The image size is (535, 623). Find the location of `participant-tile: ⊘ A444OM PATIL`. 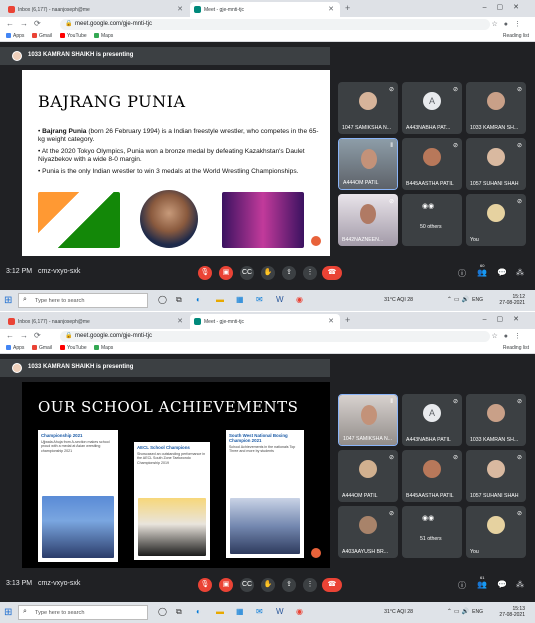

participant-tile: ⊘ A444OM PATIL is located at coordinates (368, 476).